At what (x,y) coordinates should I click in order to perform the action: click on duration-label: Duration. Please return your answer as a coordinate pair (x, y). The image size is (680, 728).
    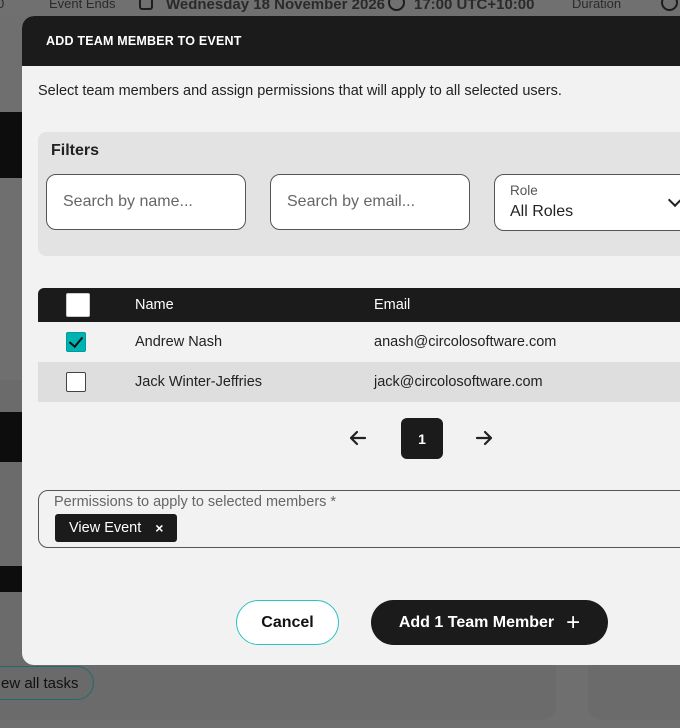
    Looking at the image, I should click on (597, 5).